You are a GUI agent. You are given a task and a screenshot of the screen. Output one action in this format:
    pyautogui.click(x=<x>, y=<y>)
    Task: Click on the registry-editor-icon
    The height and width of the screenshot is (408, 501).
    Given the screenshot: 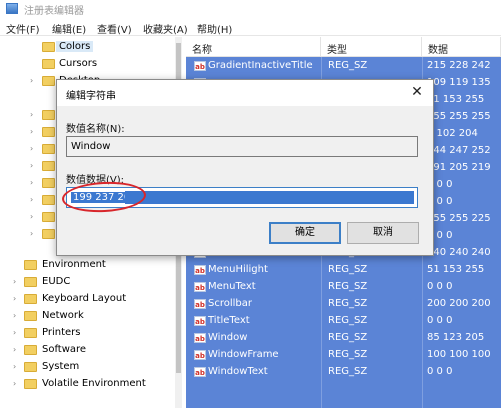 What is the action you would take?
    pyautogui.click(x=12, y=8)
    